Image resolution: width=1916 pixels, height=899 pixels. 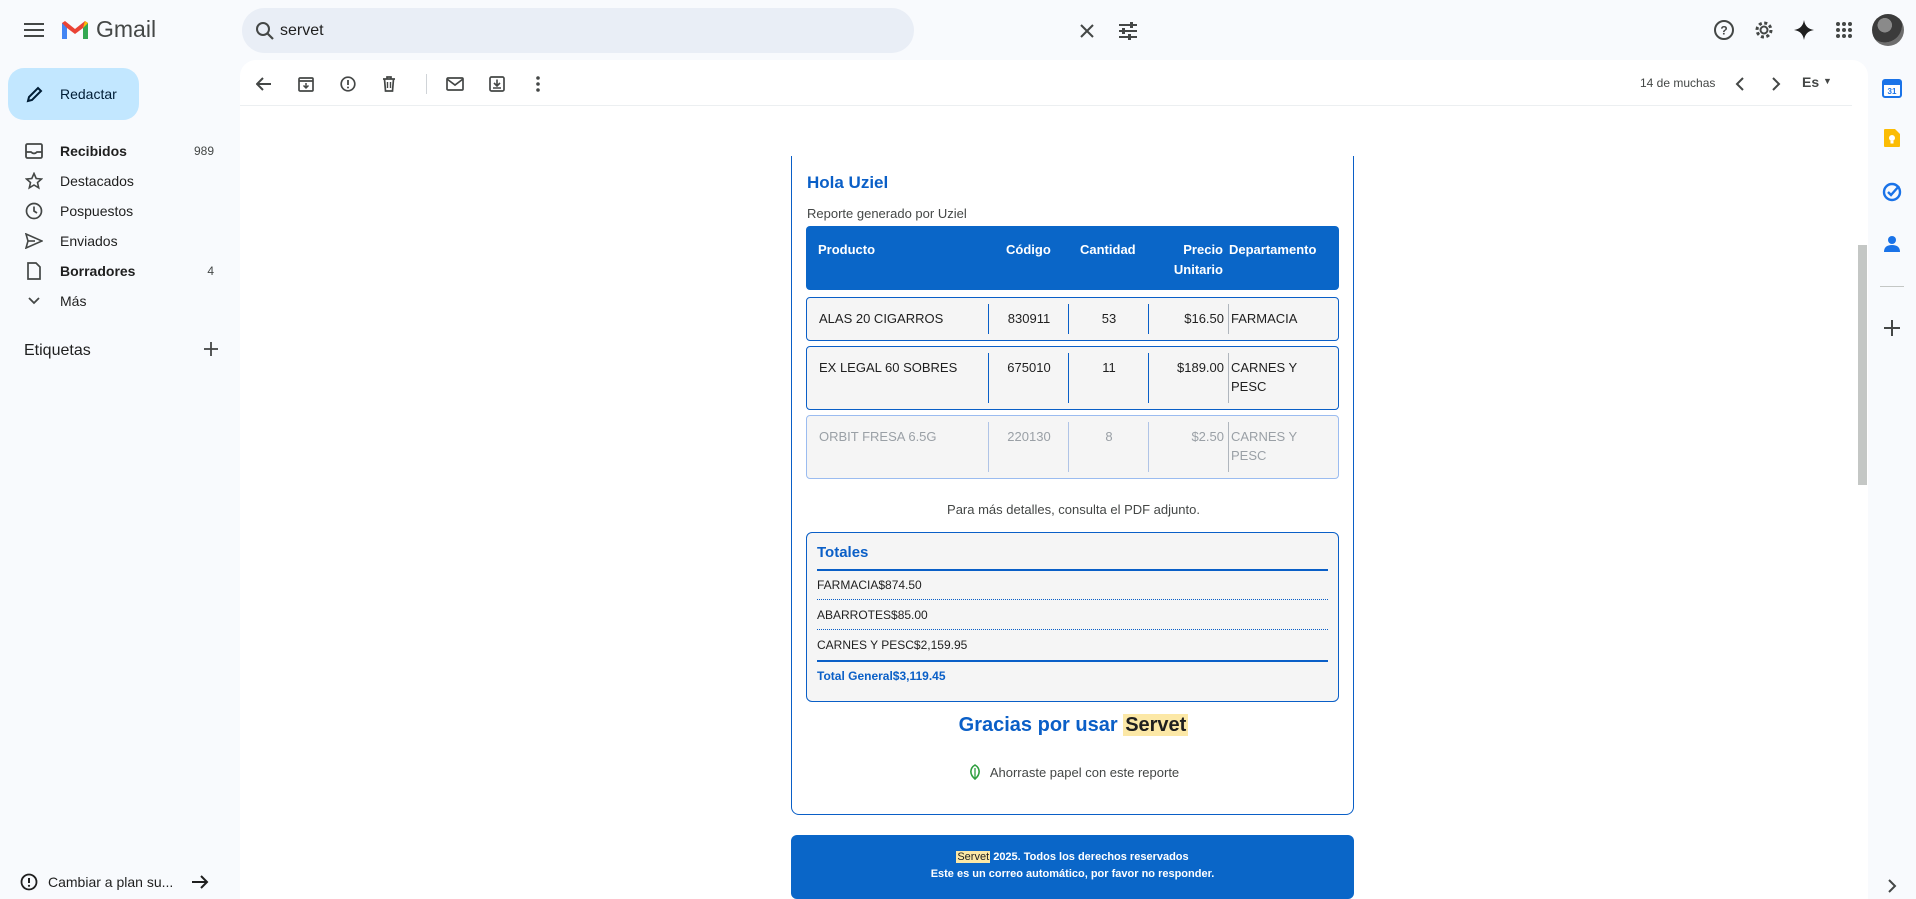 What do you see at coordinates (1844, 30) in the screenshot?
I see `apps-grid-icon` at bounding box center [1844, 30].